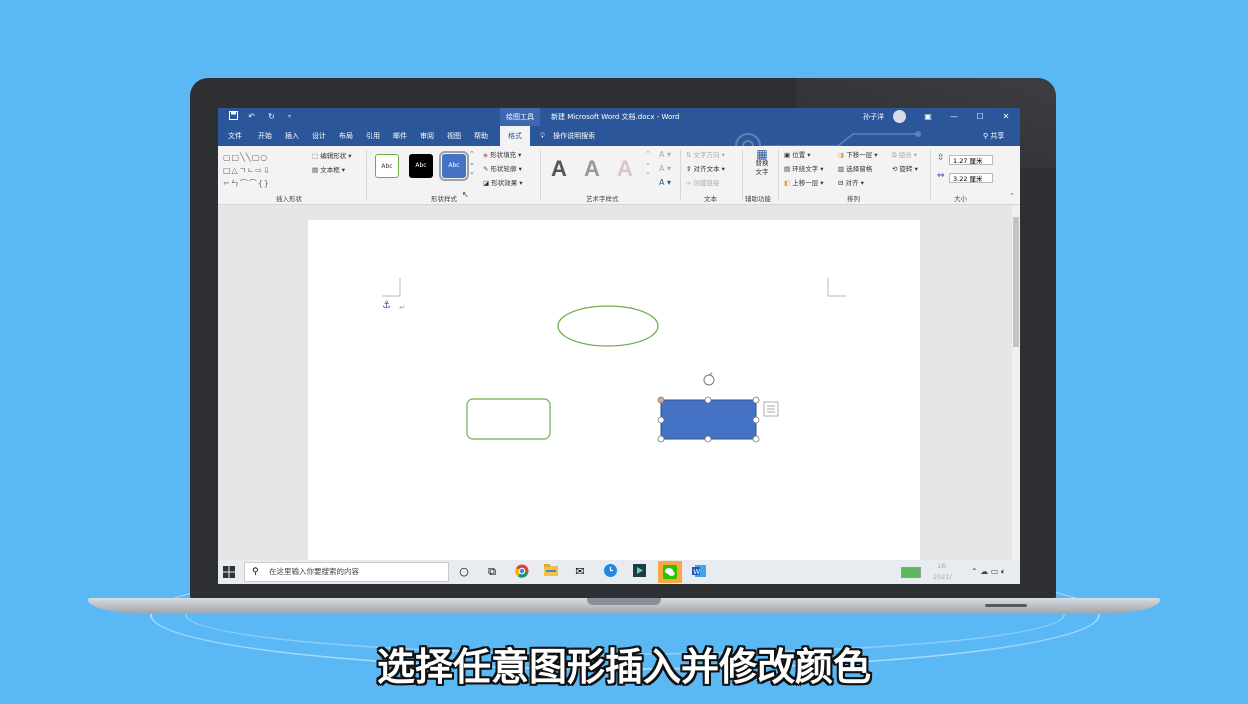 The image size is (1248, 704). Describe the element at coordinates (614, 360) in the screenshot. I see `page-canvas: ⚓︎ ↵` at that location.